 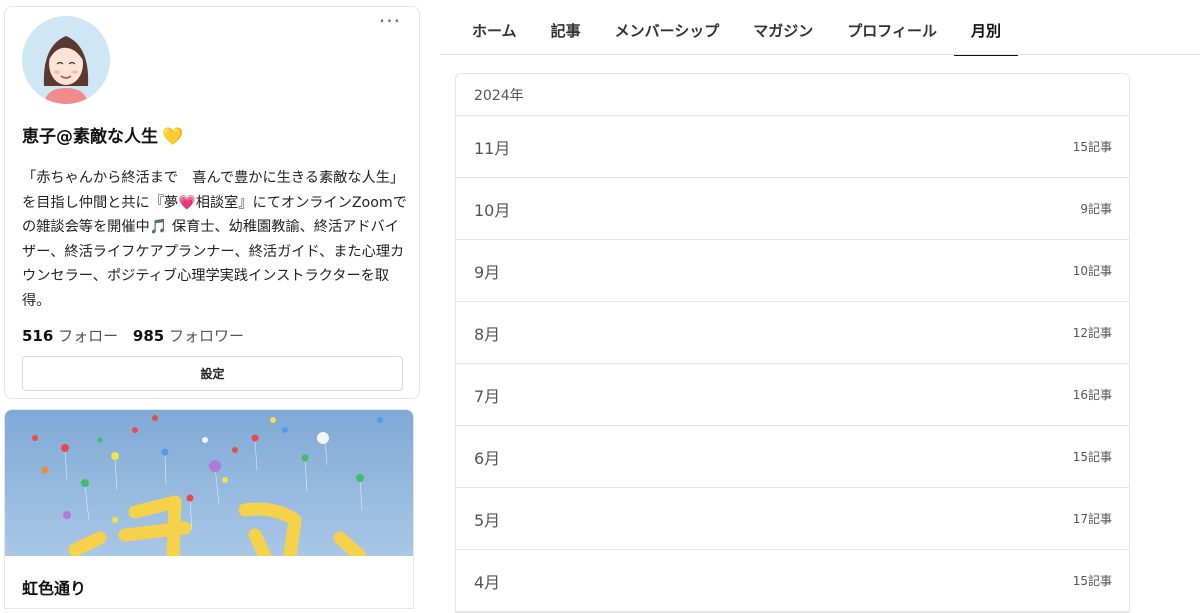 I want to click on month-row: 9月 10記事, so click(x=792, y=271).